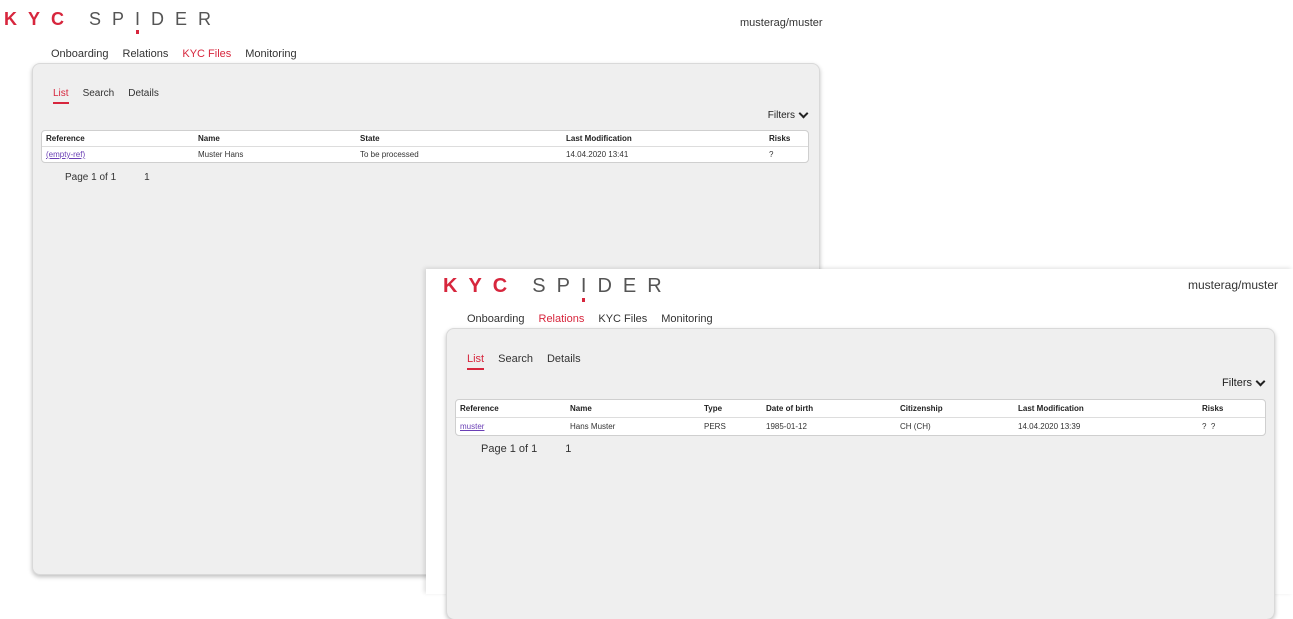 The width and height of the screenshot is (1293, 619). Describe the element at coordinates (731, 409) in the screenshot. I see `col-type: Type` at that location.